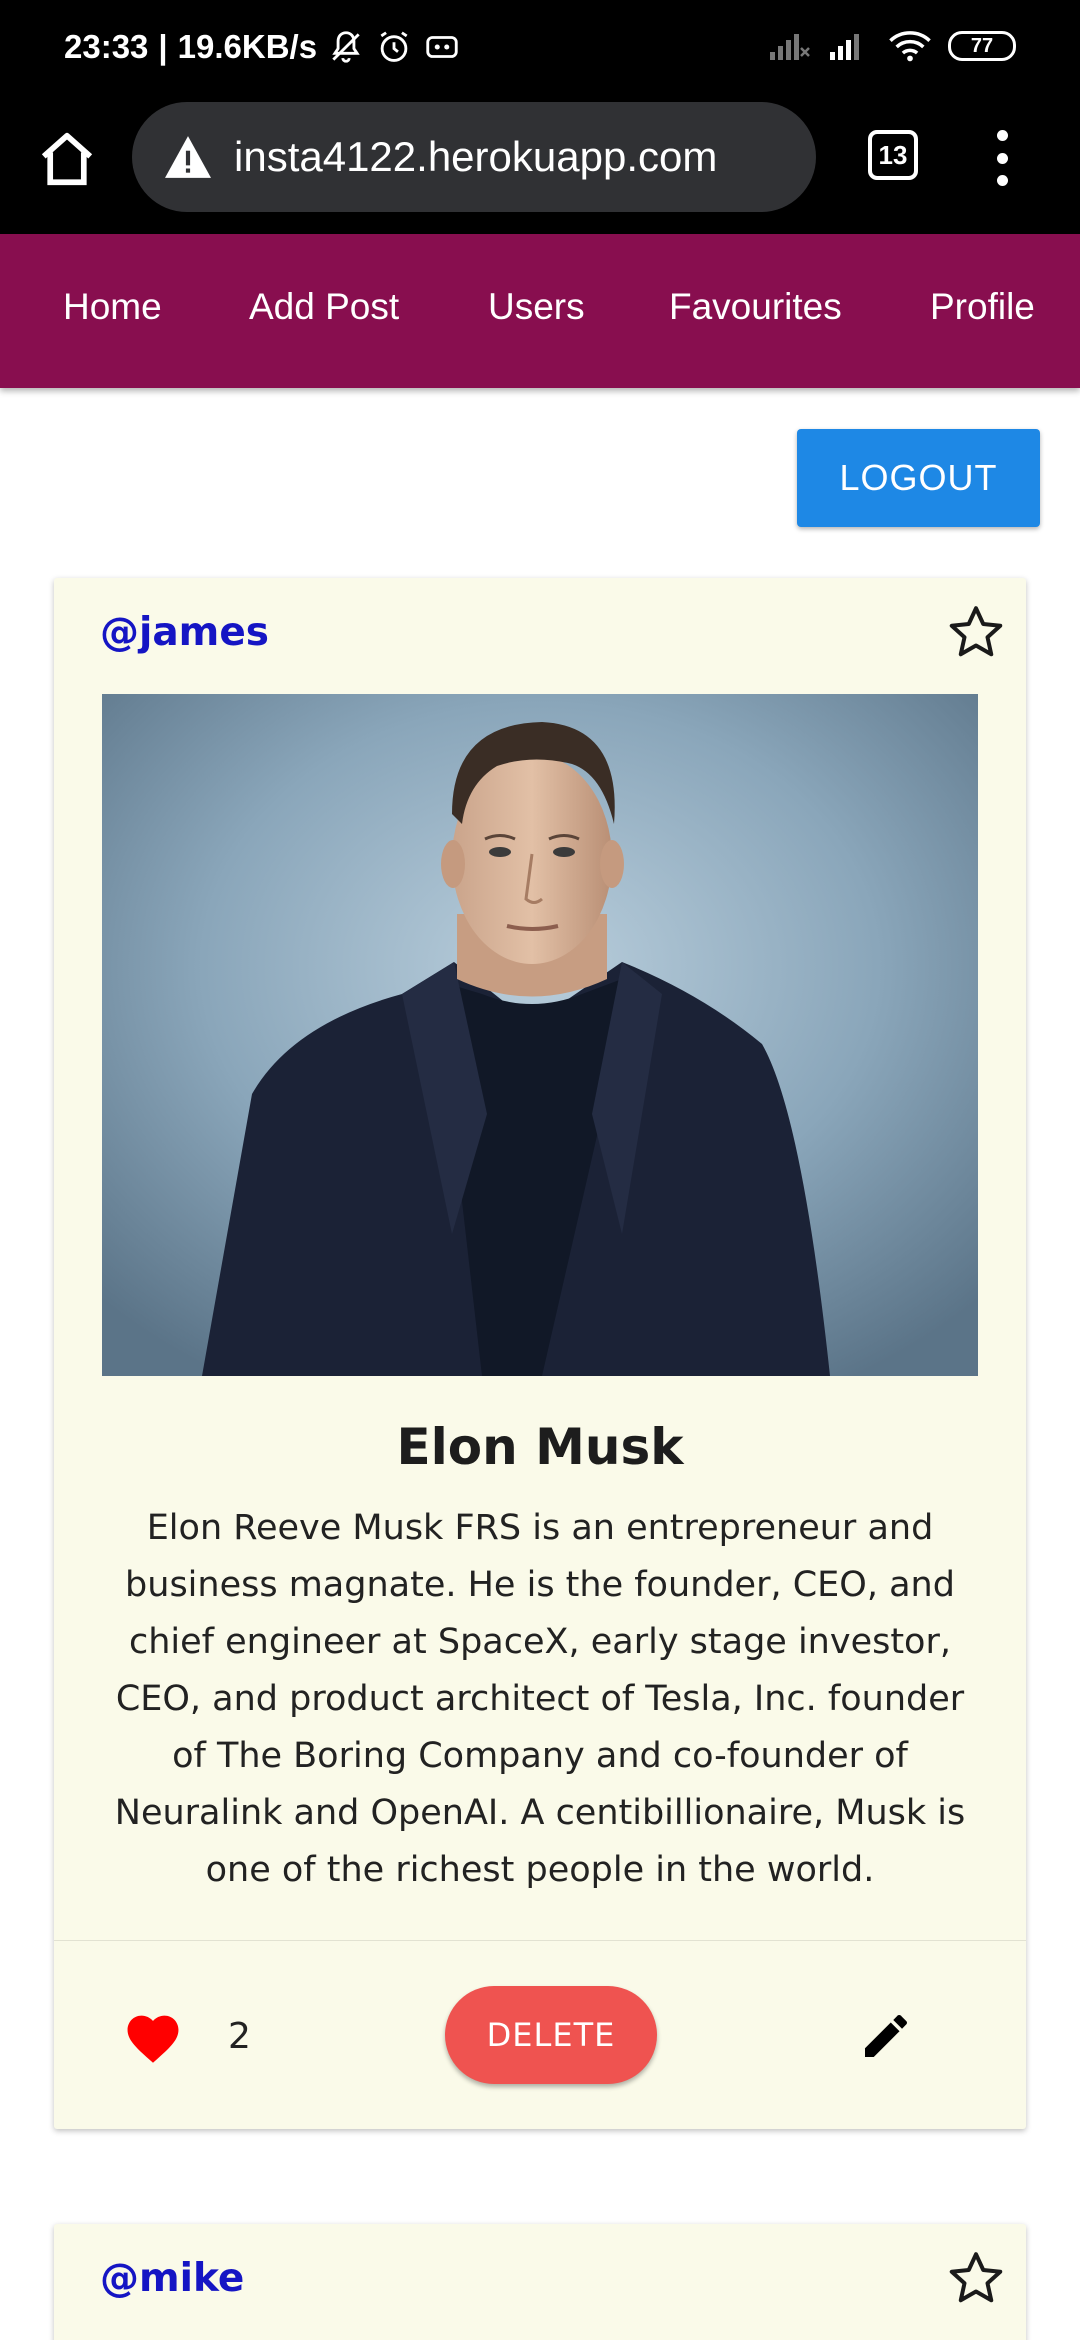 Image resolution: width=1080 pixels, height=2340 pixels. I want to click on main-nav: Home Add Post Users Favourites Profile, so click(540, 311).